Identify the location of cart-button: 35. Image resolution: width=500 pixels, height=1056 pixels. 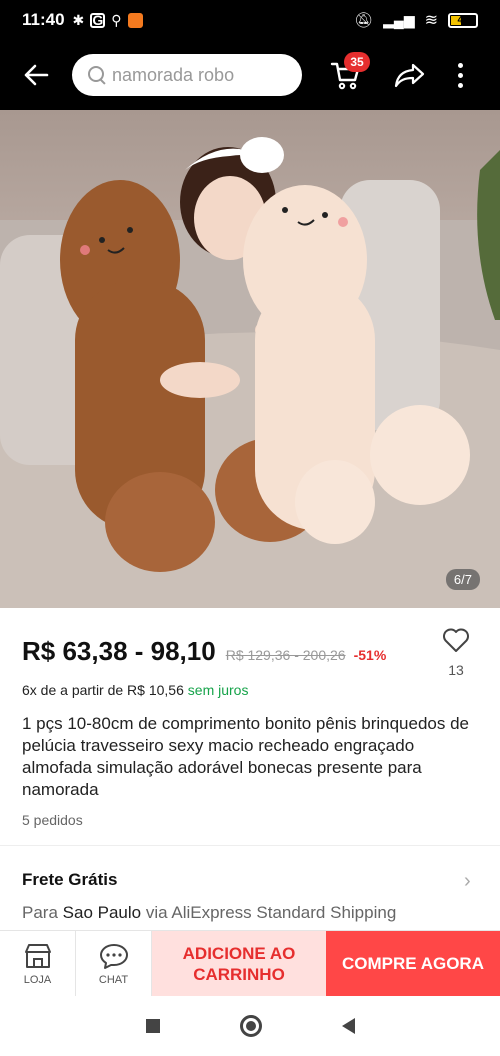
(350, 75).